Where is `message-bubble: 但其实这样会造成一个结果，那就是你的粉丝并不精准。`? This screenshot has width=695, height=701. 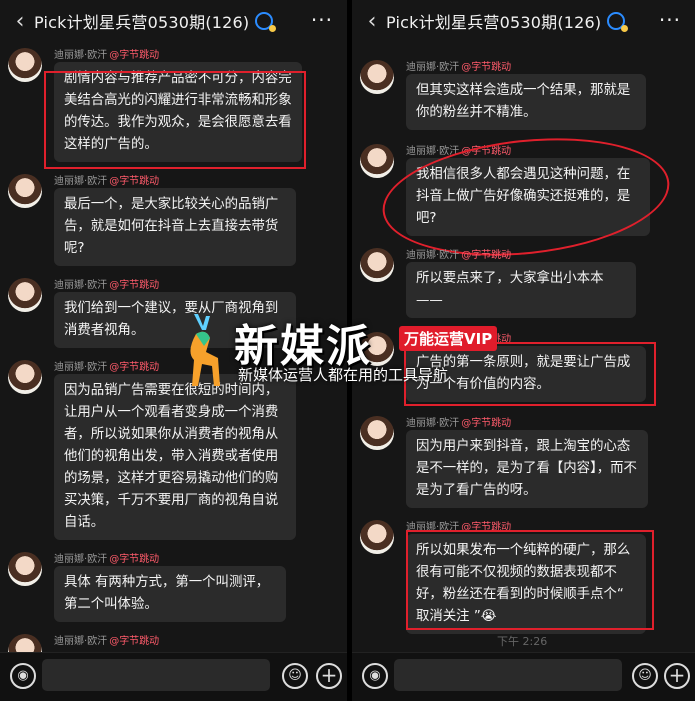
message-bubble: 但其实这样会造成一个结果，那就是你的粉丝并不精准。 is located at coordinates (526, 102).